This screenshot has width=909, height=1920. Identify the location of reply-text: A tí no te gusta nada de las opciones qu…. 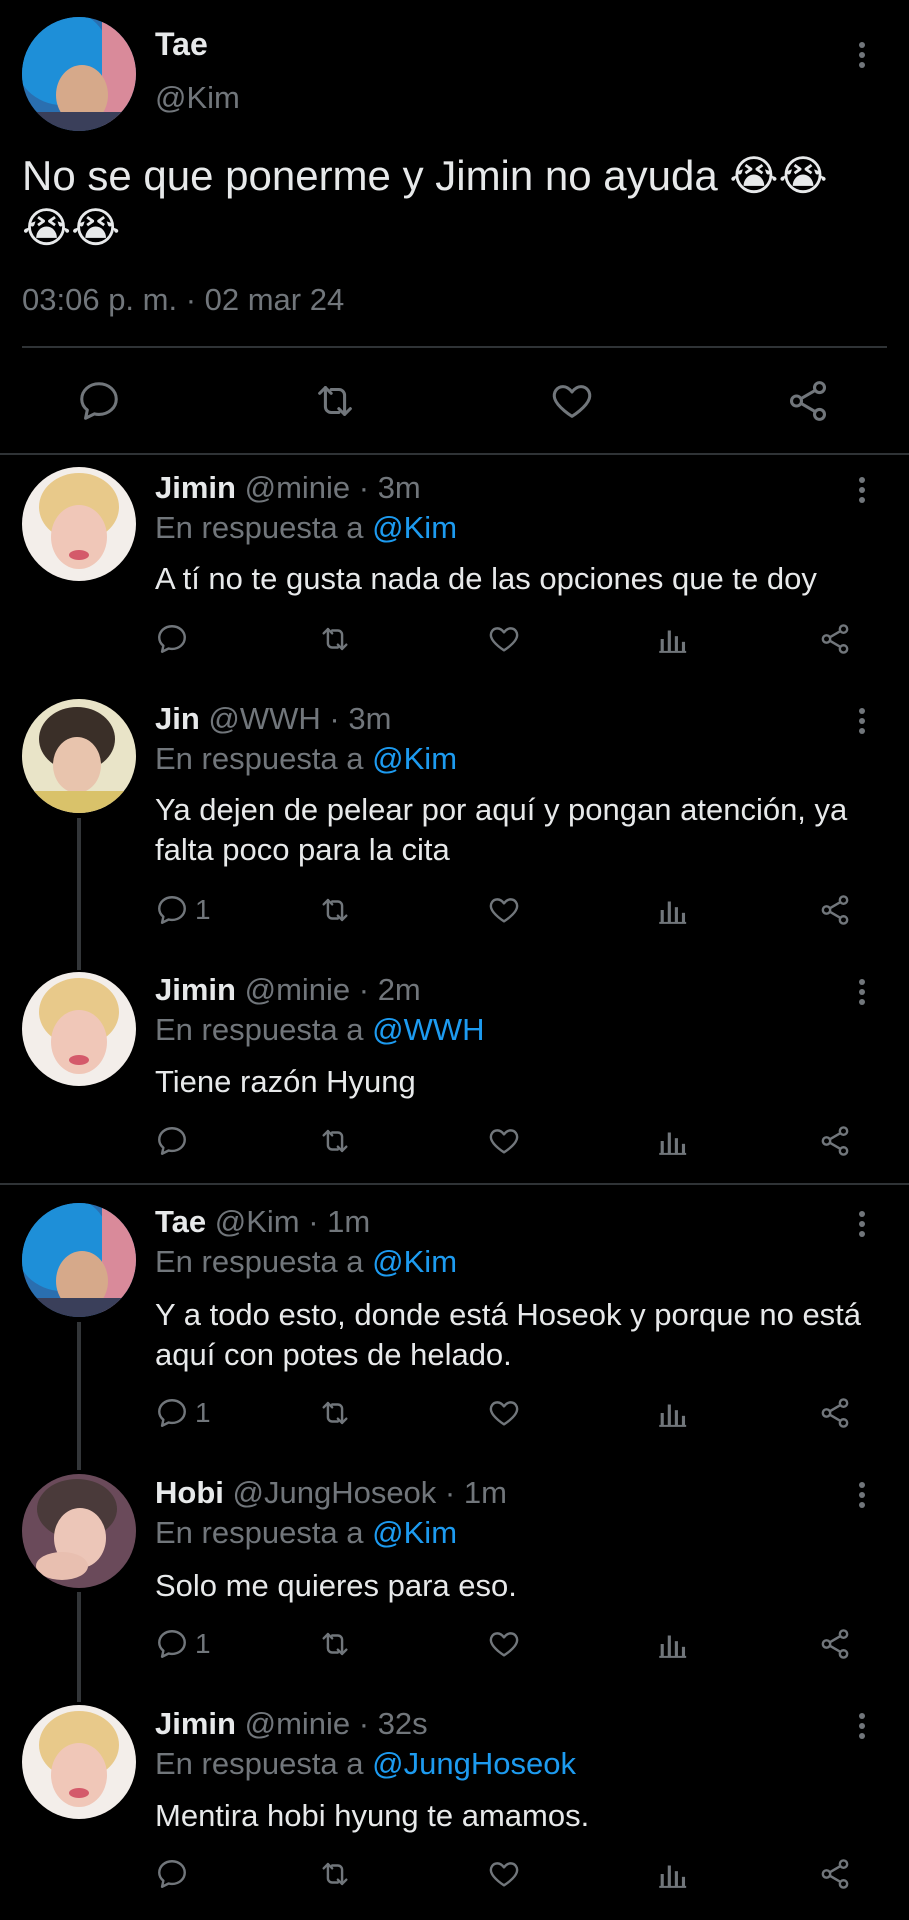
(486, 578).